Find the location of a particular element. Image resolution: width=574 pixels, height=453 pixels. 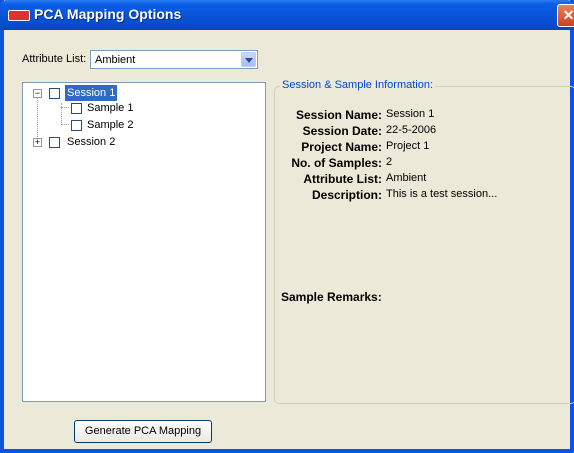

info-key: Project Name: is located at coordinates (341, 147).